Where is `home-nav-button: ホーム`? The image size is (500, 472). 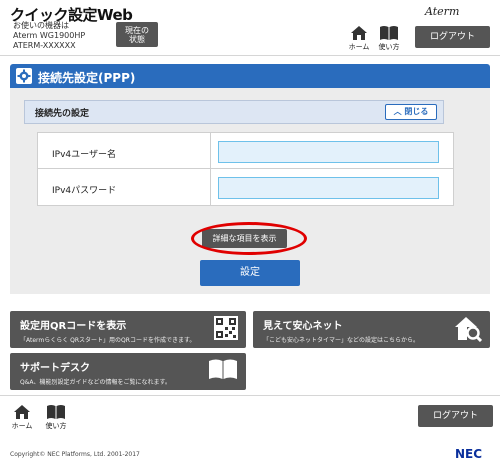 home-nav-button: ホーム is located at coordinates (359, 40).